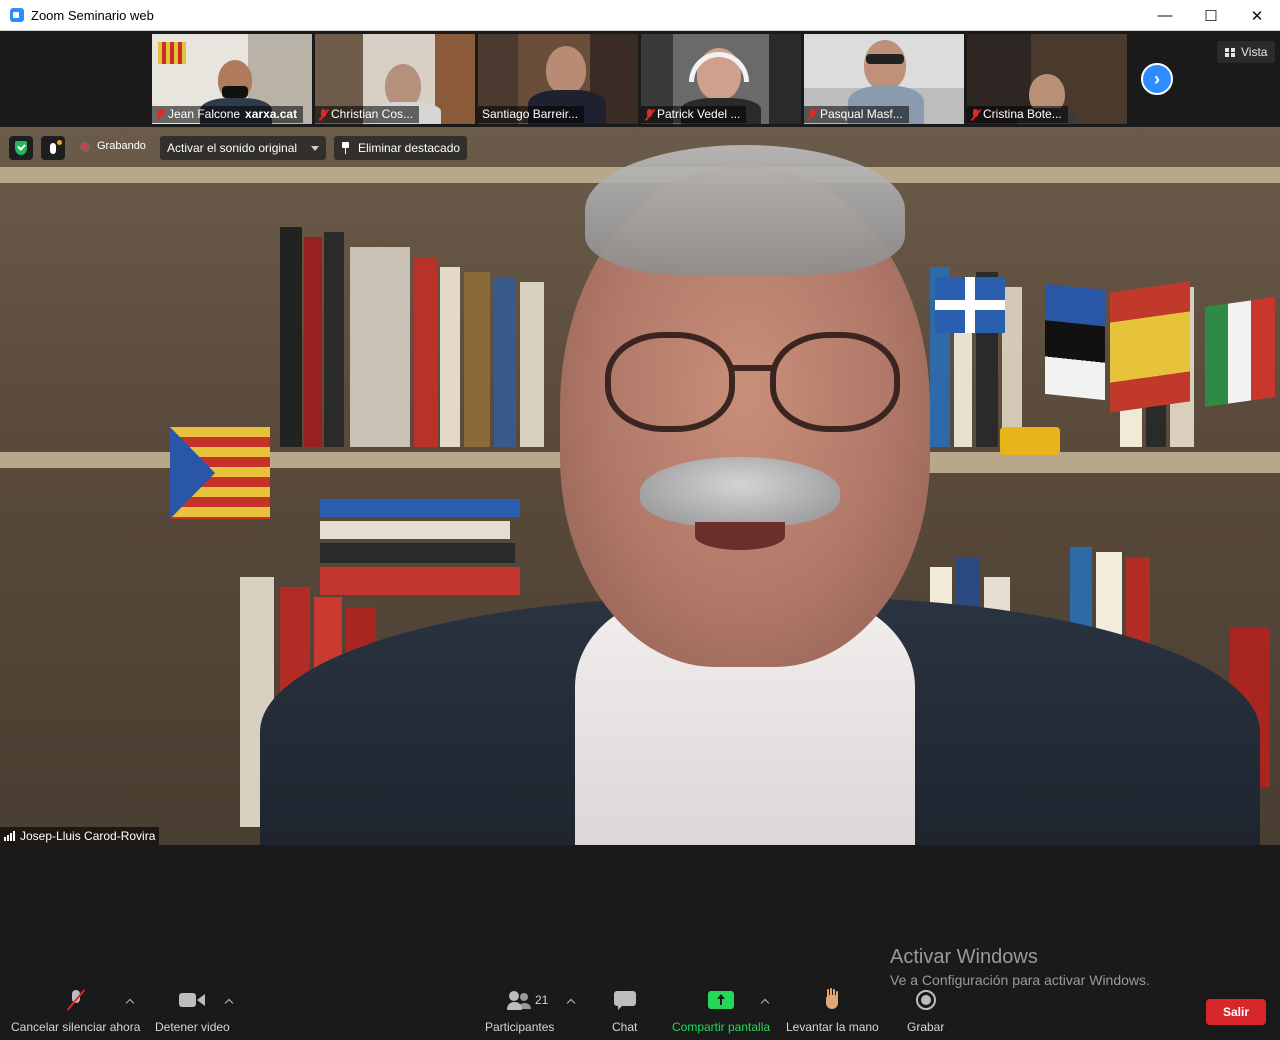  Describe the element at coordinates (542, 1000) in the screenshot. I see `participants-count: 21` at that location.